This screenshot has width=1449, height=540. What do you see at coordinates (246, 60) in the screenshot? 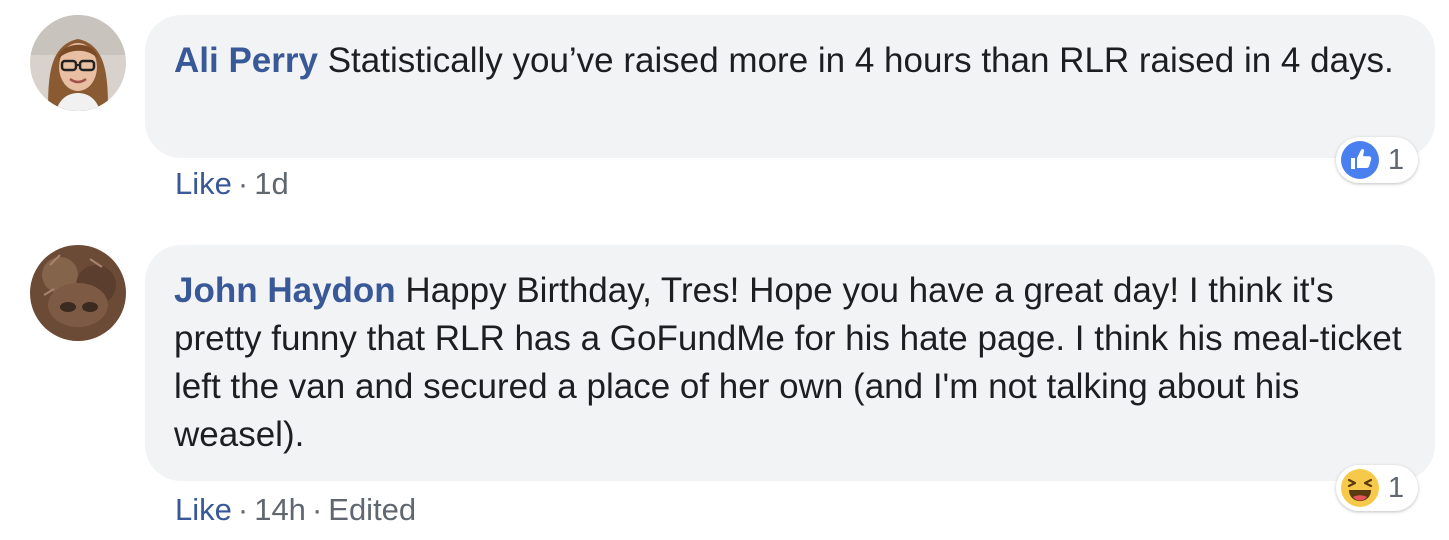
I see `comment-author-link: Ali Perry` at bounding box center [246, 60].